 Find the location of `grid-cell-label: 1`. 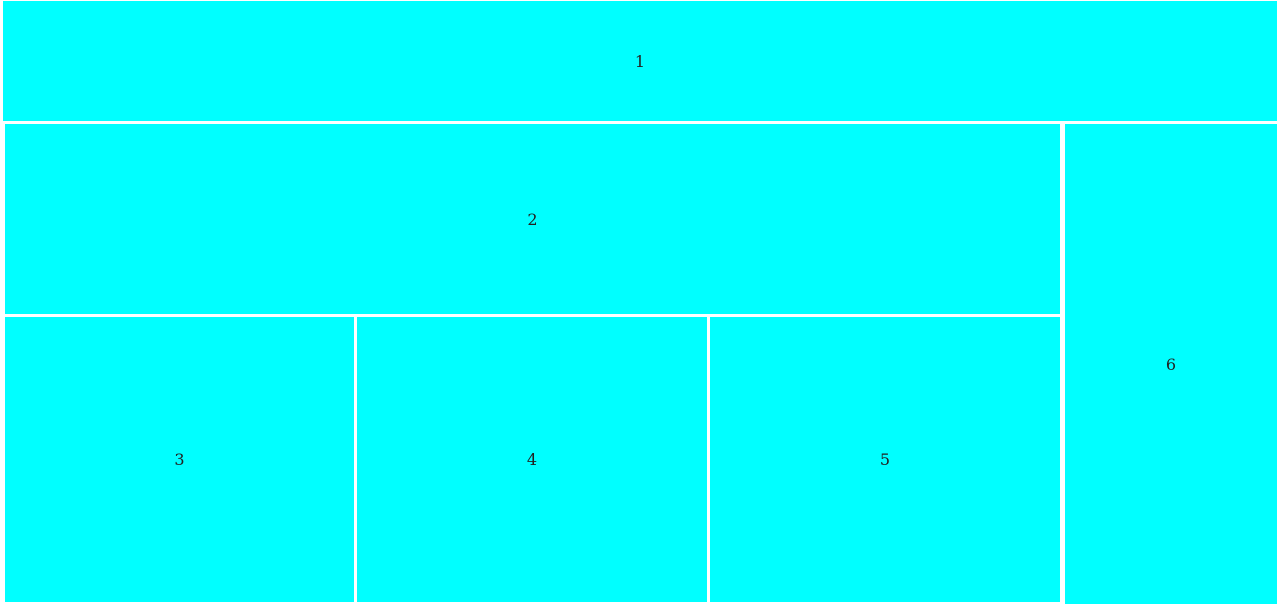

grid-cell-label: 1 is located at coordinates (640, 61).